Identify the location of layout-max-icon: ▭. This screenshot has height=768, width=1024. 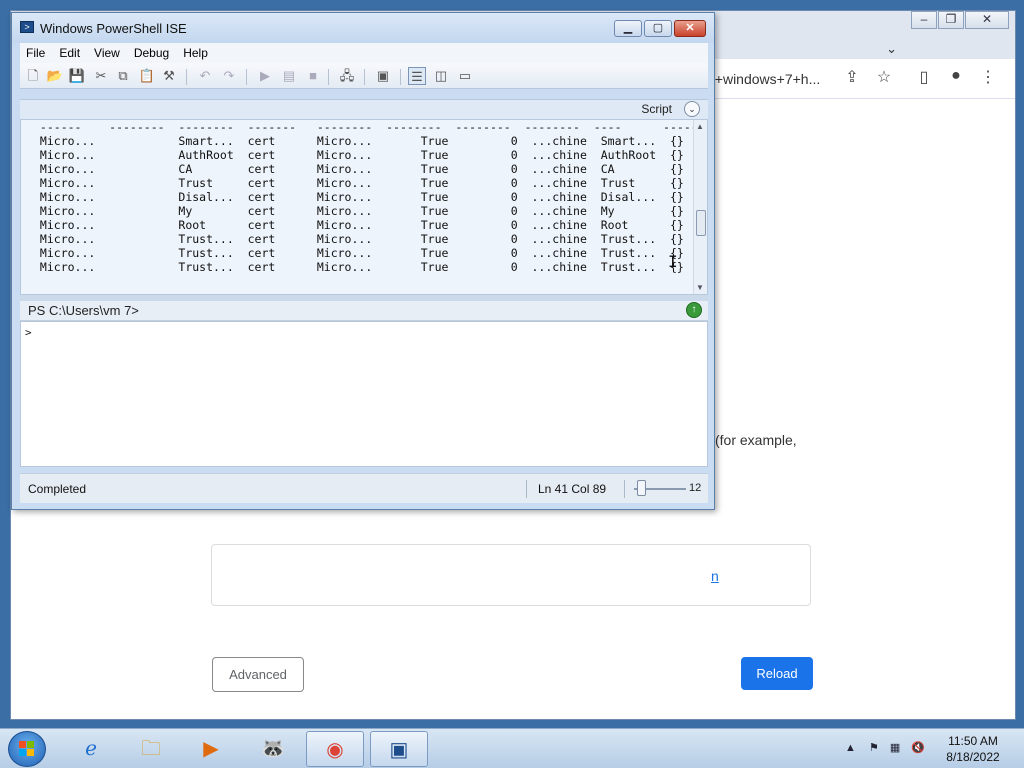
(465, 76).